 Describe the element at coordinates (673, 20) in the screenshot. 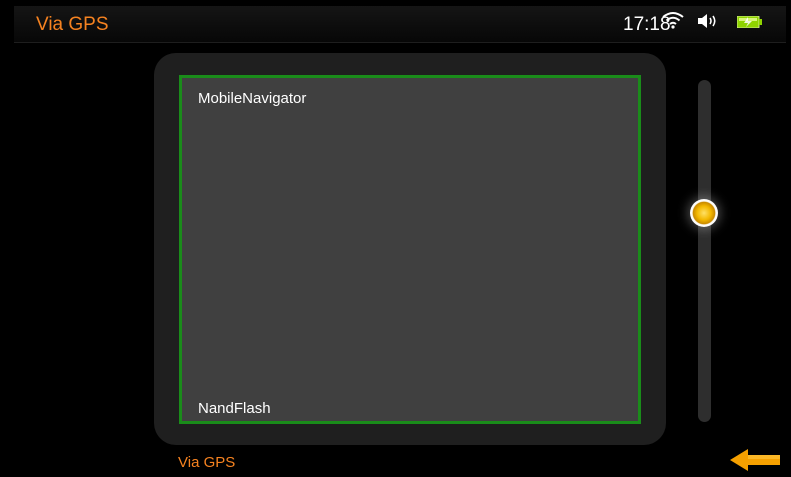

I see `wifi-icon` at that location.